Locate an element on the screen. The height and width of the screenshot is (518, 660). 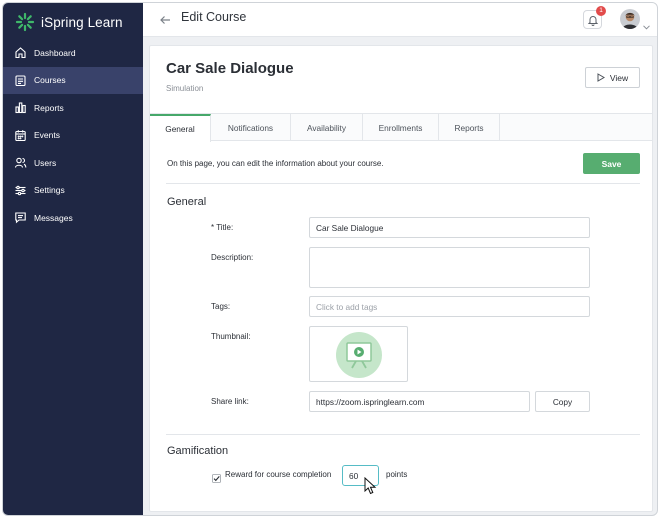
points-label: points is located at coordinates (397, 474).